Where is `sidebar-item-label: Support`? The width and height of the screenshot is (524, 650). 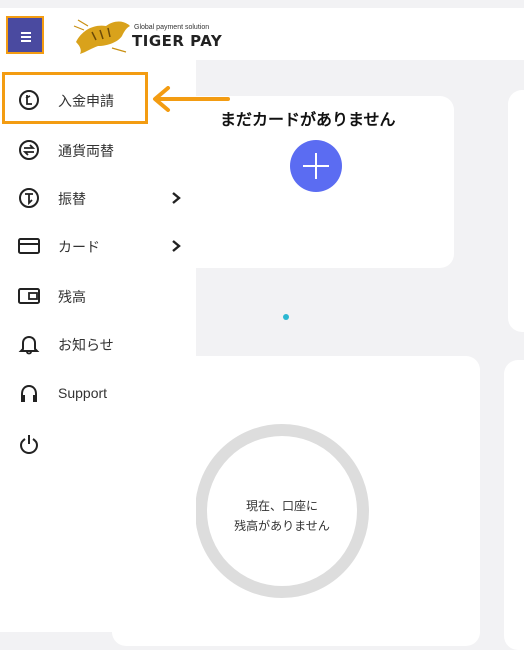
sidebar-item-label: Support is located at coordinates (83, 393).